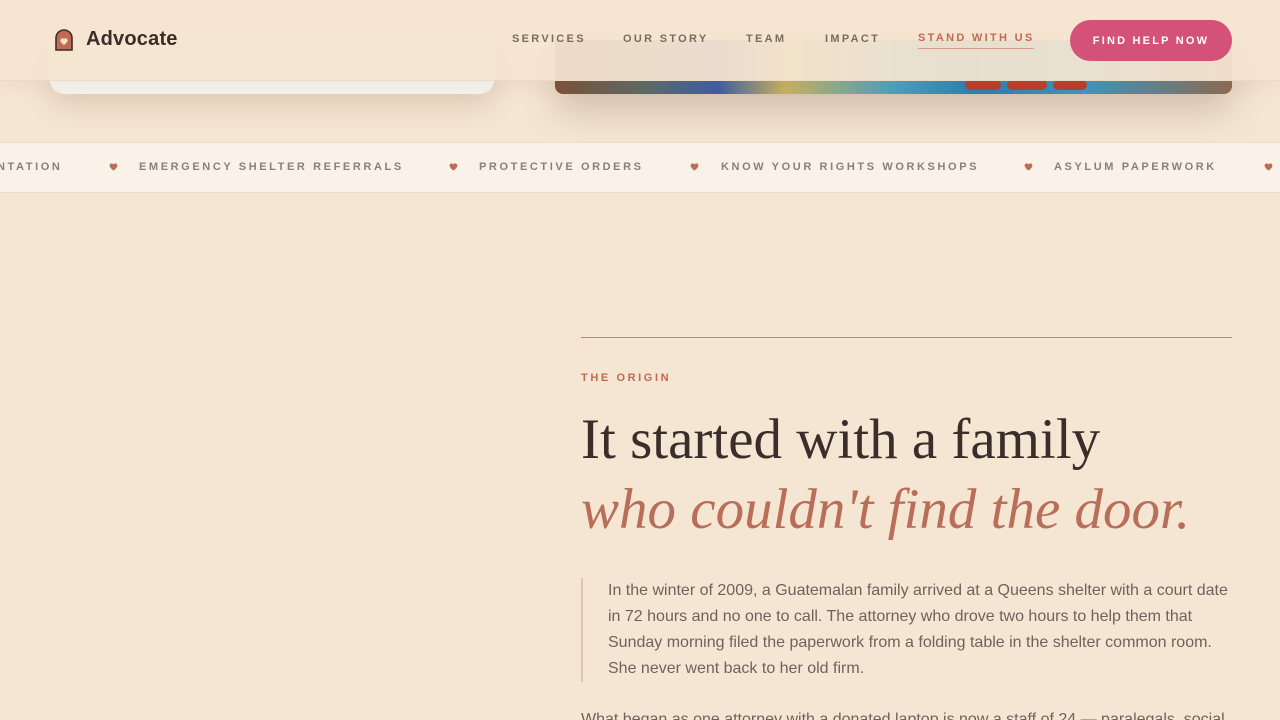 The image size is (1280, 720). I want to click on section-divider, so click(906, 337).